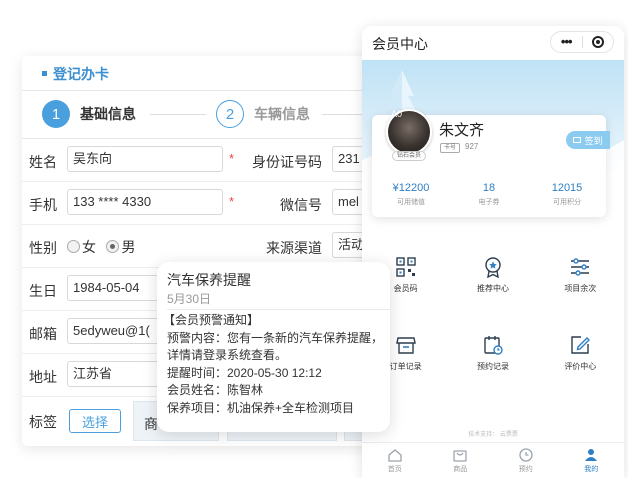  What do you see at coordinates (282, 114) in the screenshot?
I see `step-label: 车辆信息` at bounding box center [282, 114].